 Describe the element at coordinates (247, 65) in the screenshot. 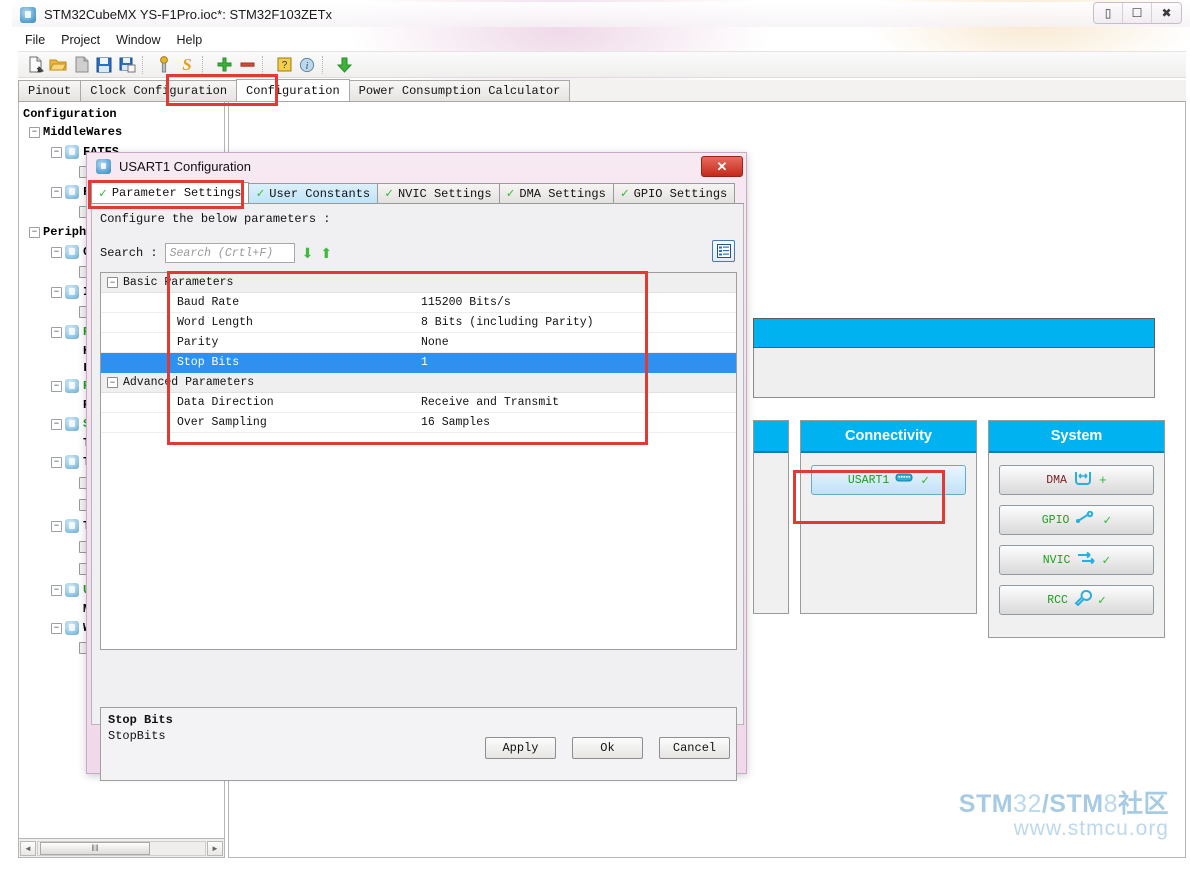

I see `zoom-out-icon` at that location.